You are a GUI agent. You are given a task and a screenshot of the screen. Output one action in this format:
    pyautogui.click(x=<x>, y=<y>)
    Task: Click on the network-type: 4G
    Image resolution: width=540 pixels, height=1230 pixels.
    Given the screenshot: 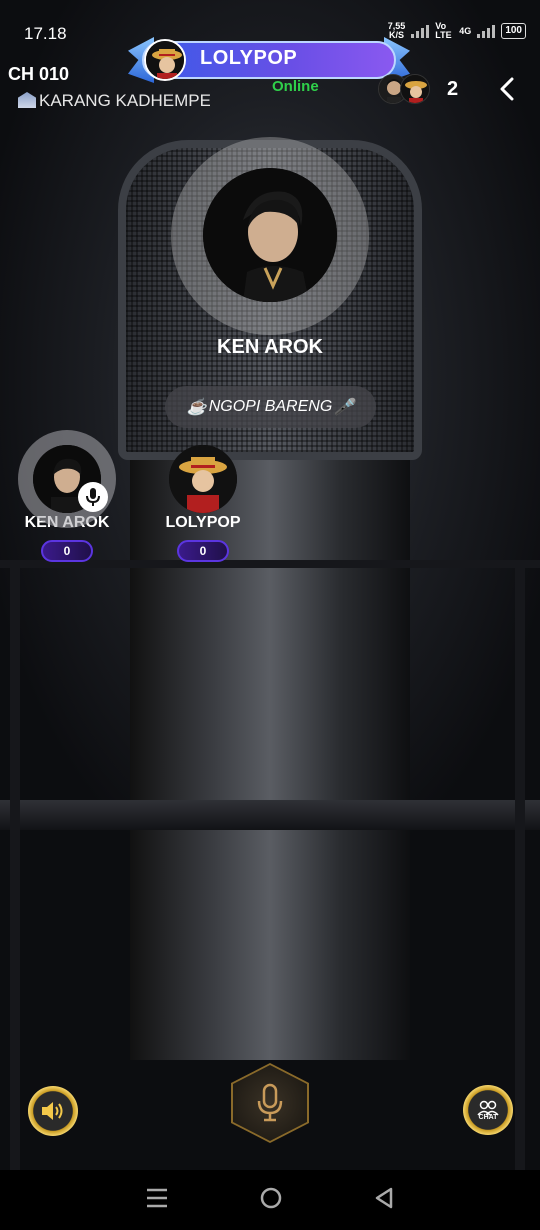 What is the action you would take?
    pyautogui.click(x=465, y=31)
    